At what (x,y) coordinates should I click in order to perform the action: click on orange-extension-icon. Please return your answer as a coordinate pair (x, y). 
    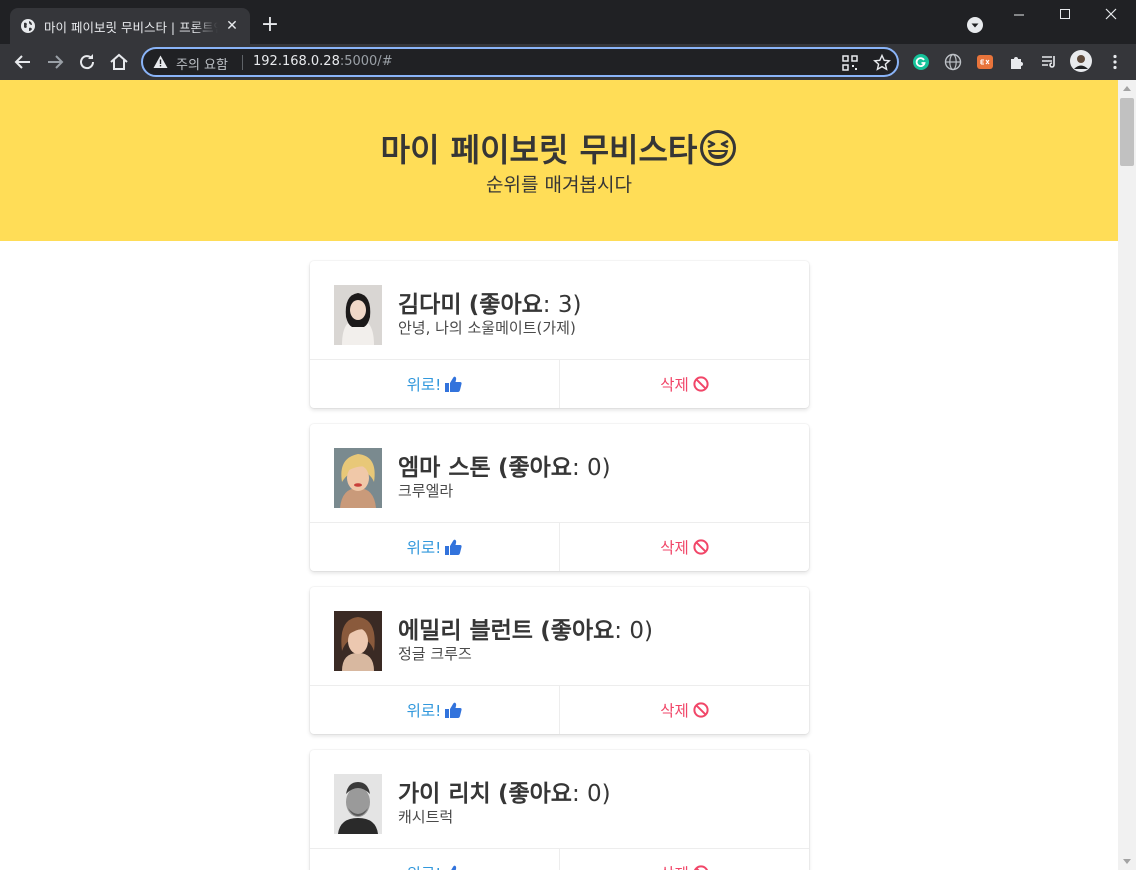
    Looking at the image, I should click on (985, 62).